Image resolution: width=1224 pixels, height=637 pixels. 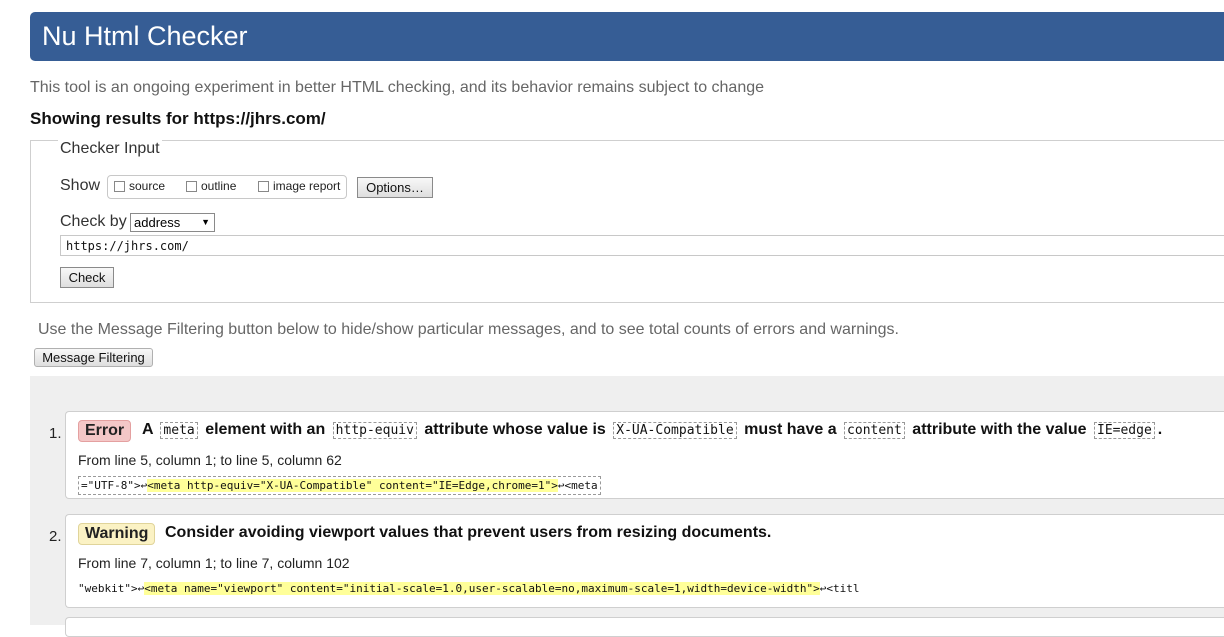 What do you see at coordinates (790, 429) in the screenshot?
I see `title-text: must have a` at bounding box center [790, 429].